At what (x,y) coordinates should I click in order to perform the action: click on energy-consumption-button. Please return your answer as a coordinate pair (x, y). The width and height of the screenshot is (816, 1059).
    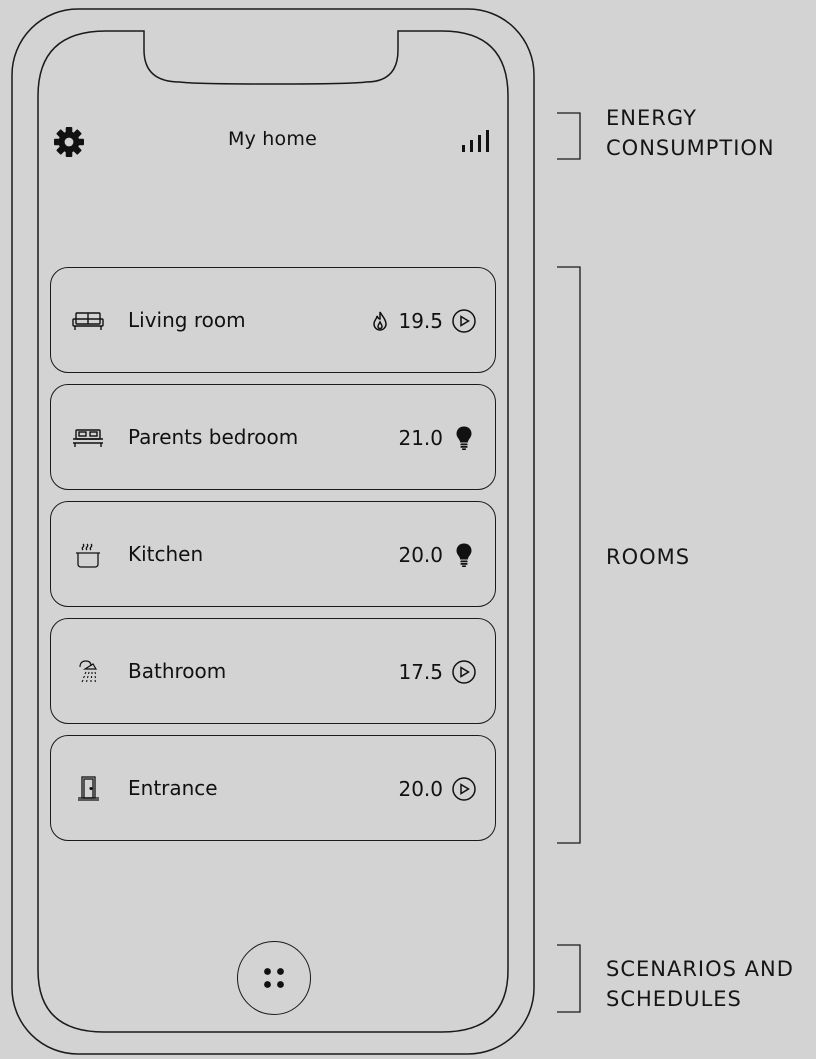
    Looking at the image, I should click on (476, 142).